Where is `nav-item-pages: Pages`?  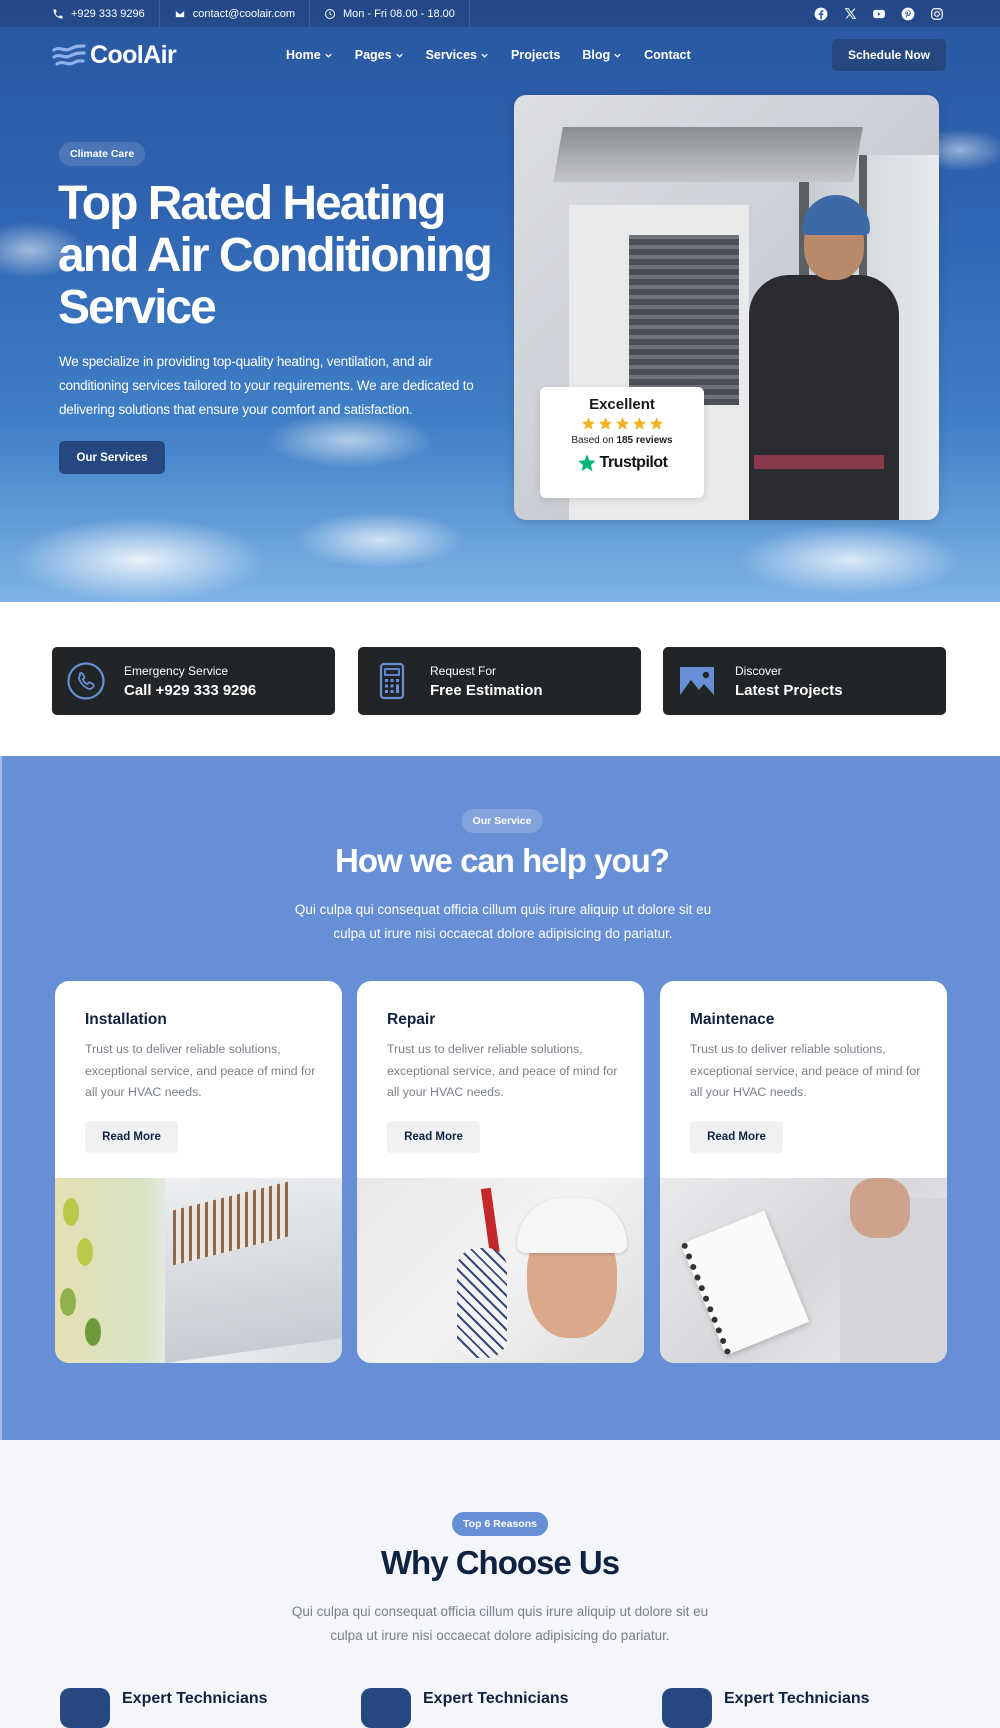 nav-item-pages: Pages is located at coordinates (379, 55).